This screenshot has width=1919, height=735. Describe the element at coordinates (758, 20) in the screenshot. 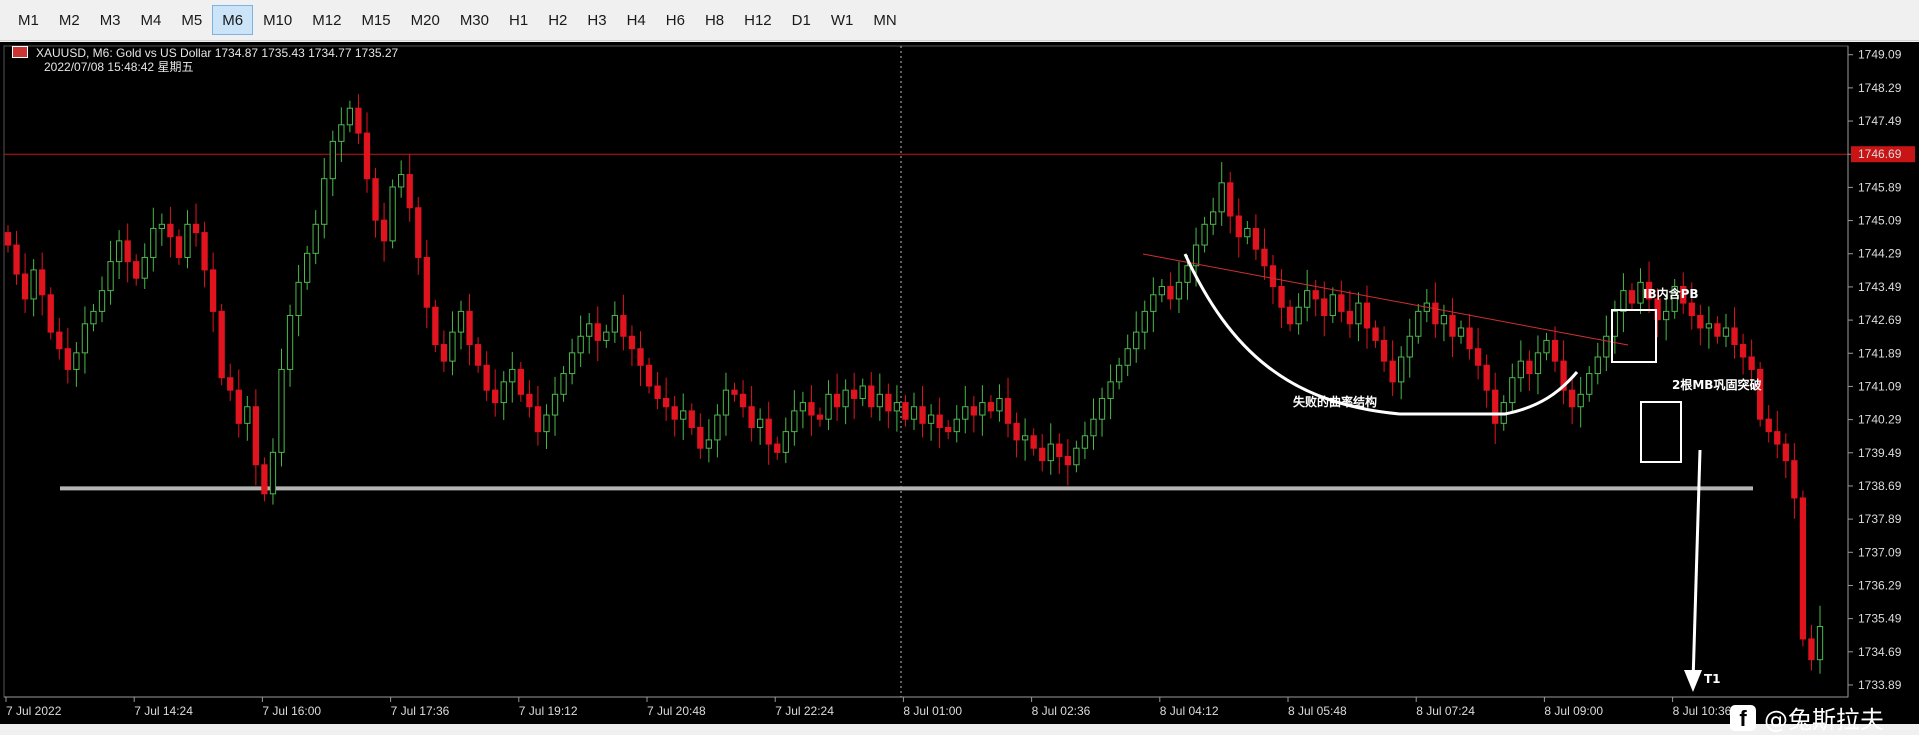

I see `timeframe-button-h12: H12` at that location.